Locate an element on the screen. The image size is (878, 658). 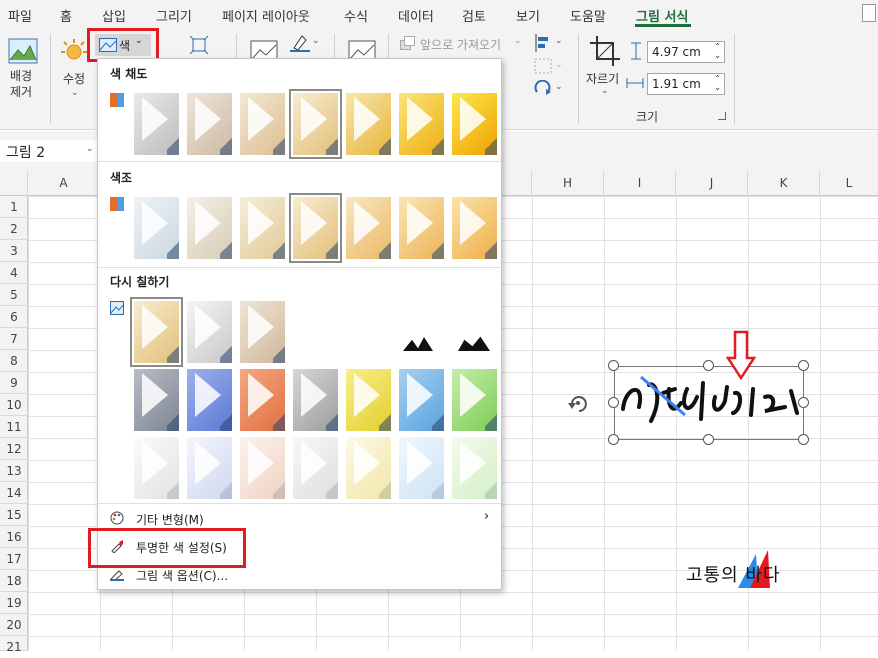
row-header: 1 is located at coordinates (14, 207).